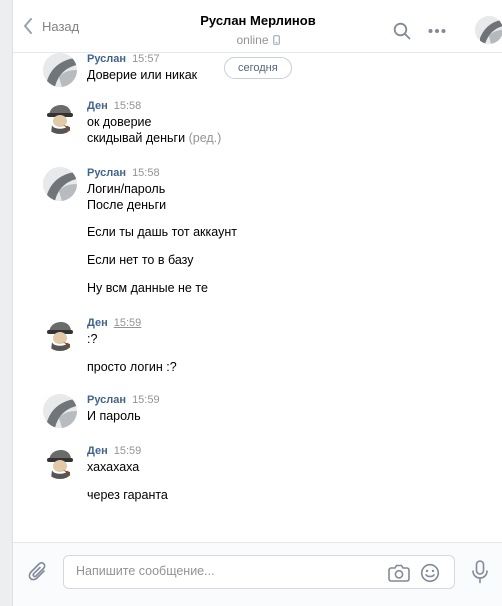 The width and height of the screenshot is (502, 606). I want to click on message-text: :?, so click(92, 339).